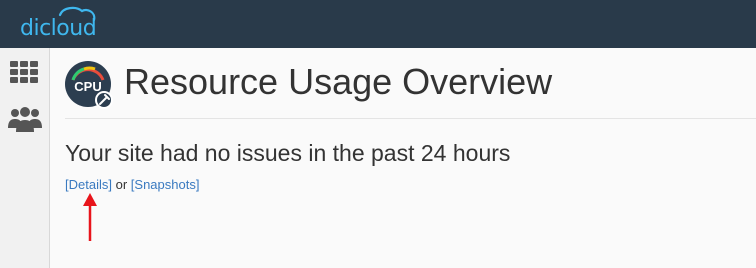 The image size is (756, 268). Describe the element at coordinates (88, 184) in the screenshot. I see `details-link: [Details]` at that location.